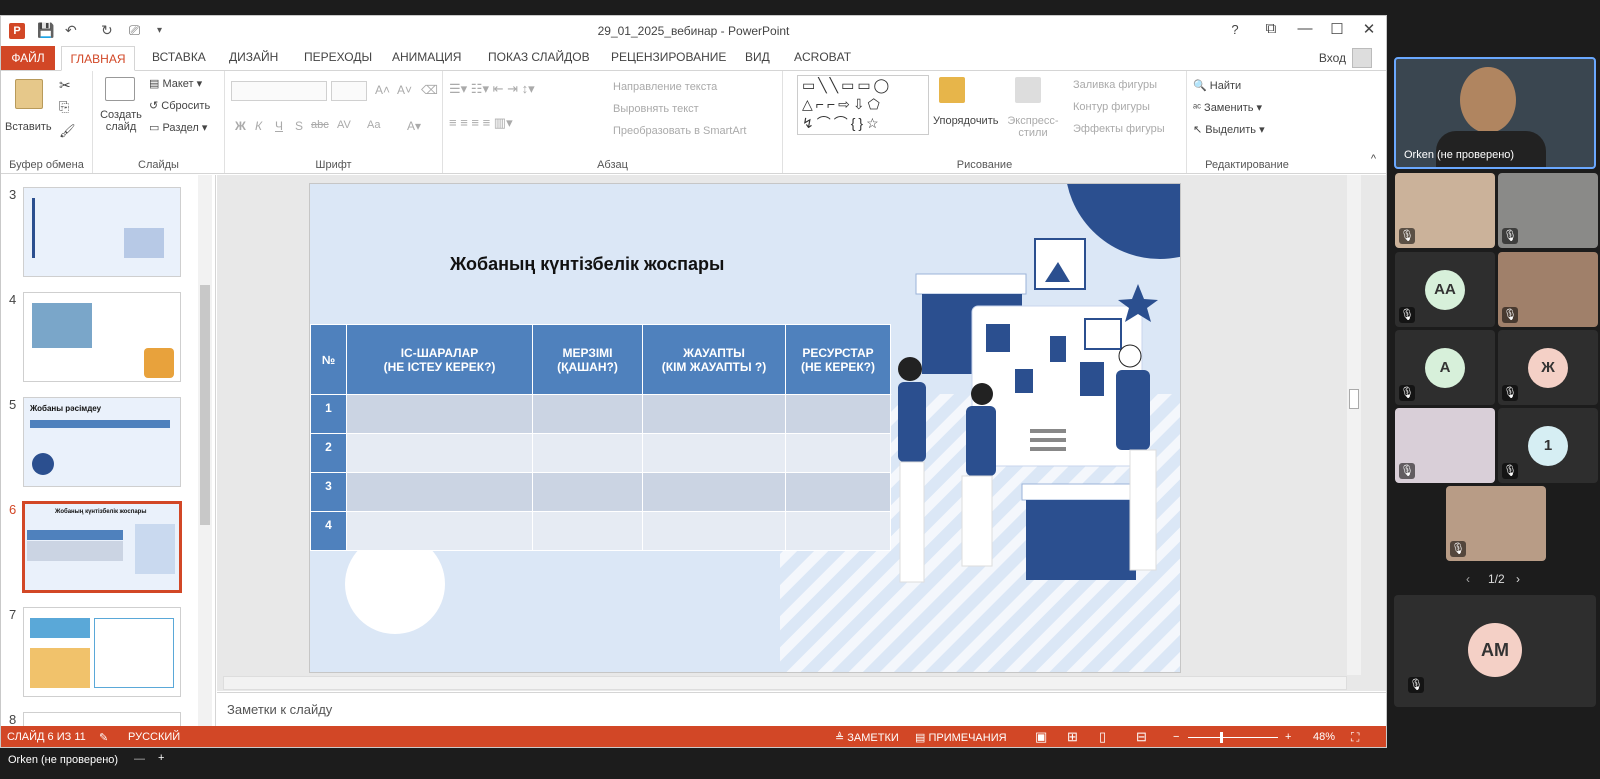  Describe the element at coordinates (64, 107) in the screenshot. I see `copy-icon: ⎘` at that location.